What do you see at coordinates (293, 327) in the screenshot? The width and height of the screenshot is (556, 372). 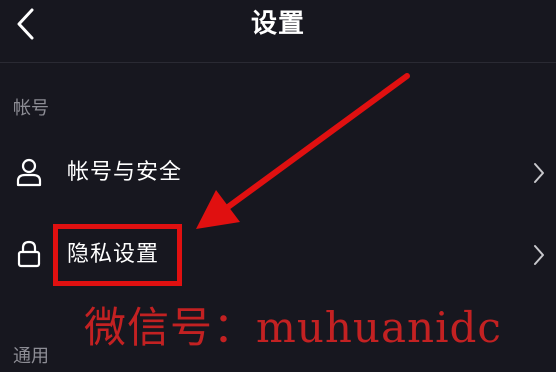 I see `watermark: 微信号：muhuanidc` at bounding box center [293, 327].